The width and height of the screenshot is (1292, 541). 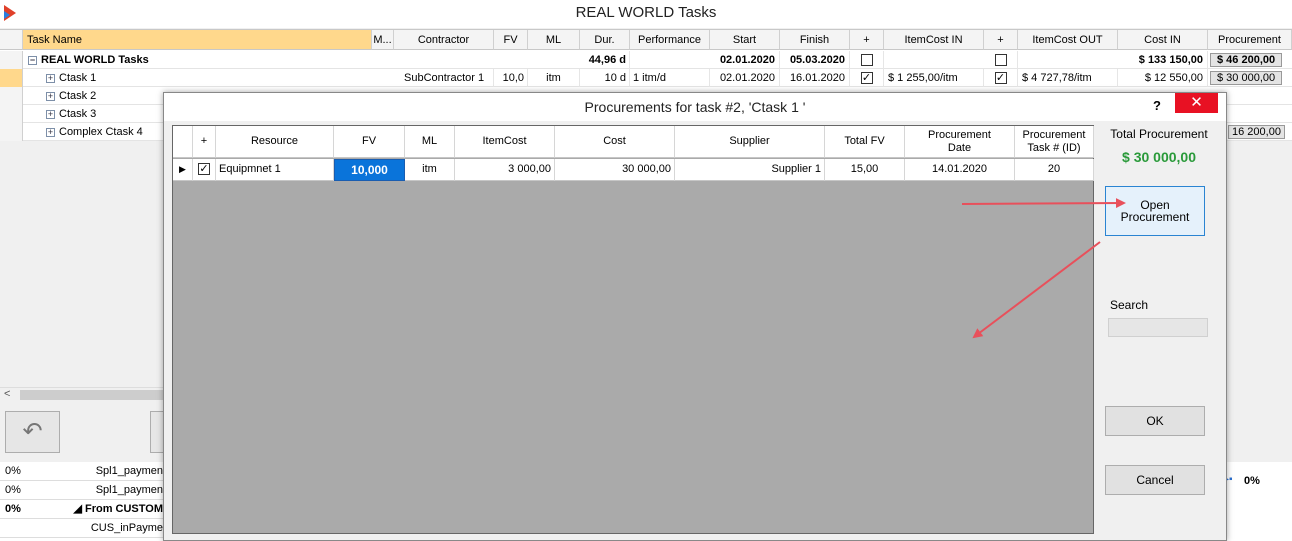 I want to click on col-performance: Performance, so click(x=670, y=40).